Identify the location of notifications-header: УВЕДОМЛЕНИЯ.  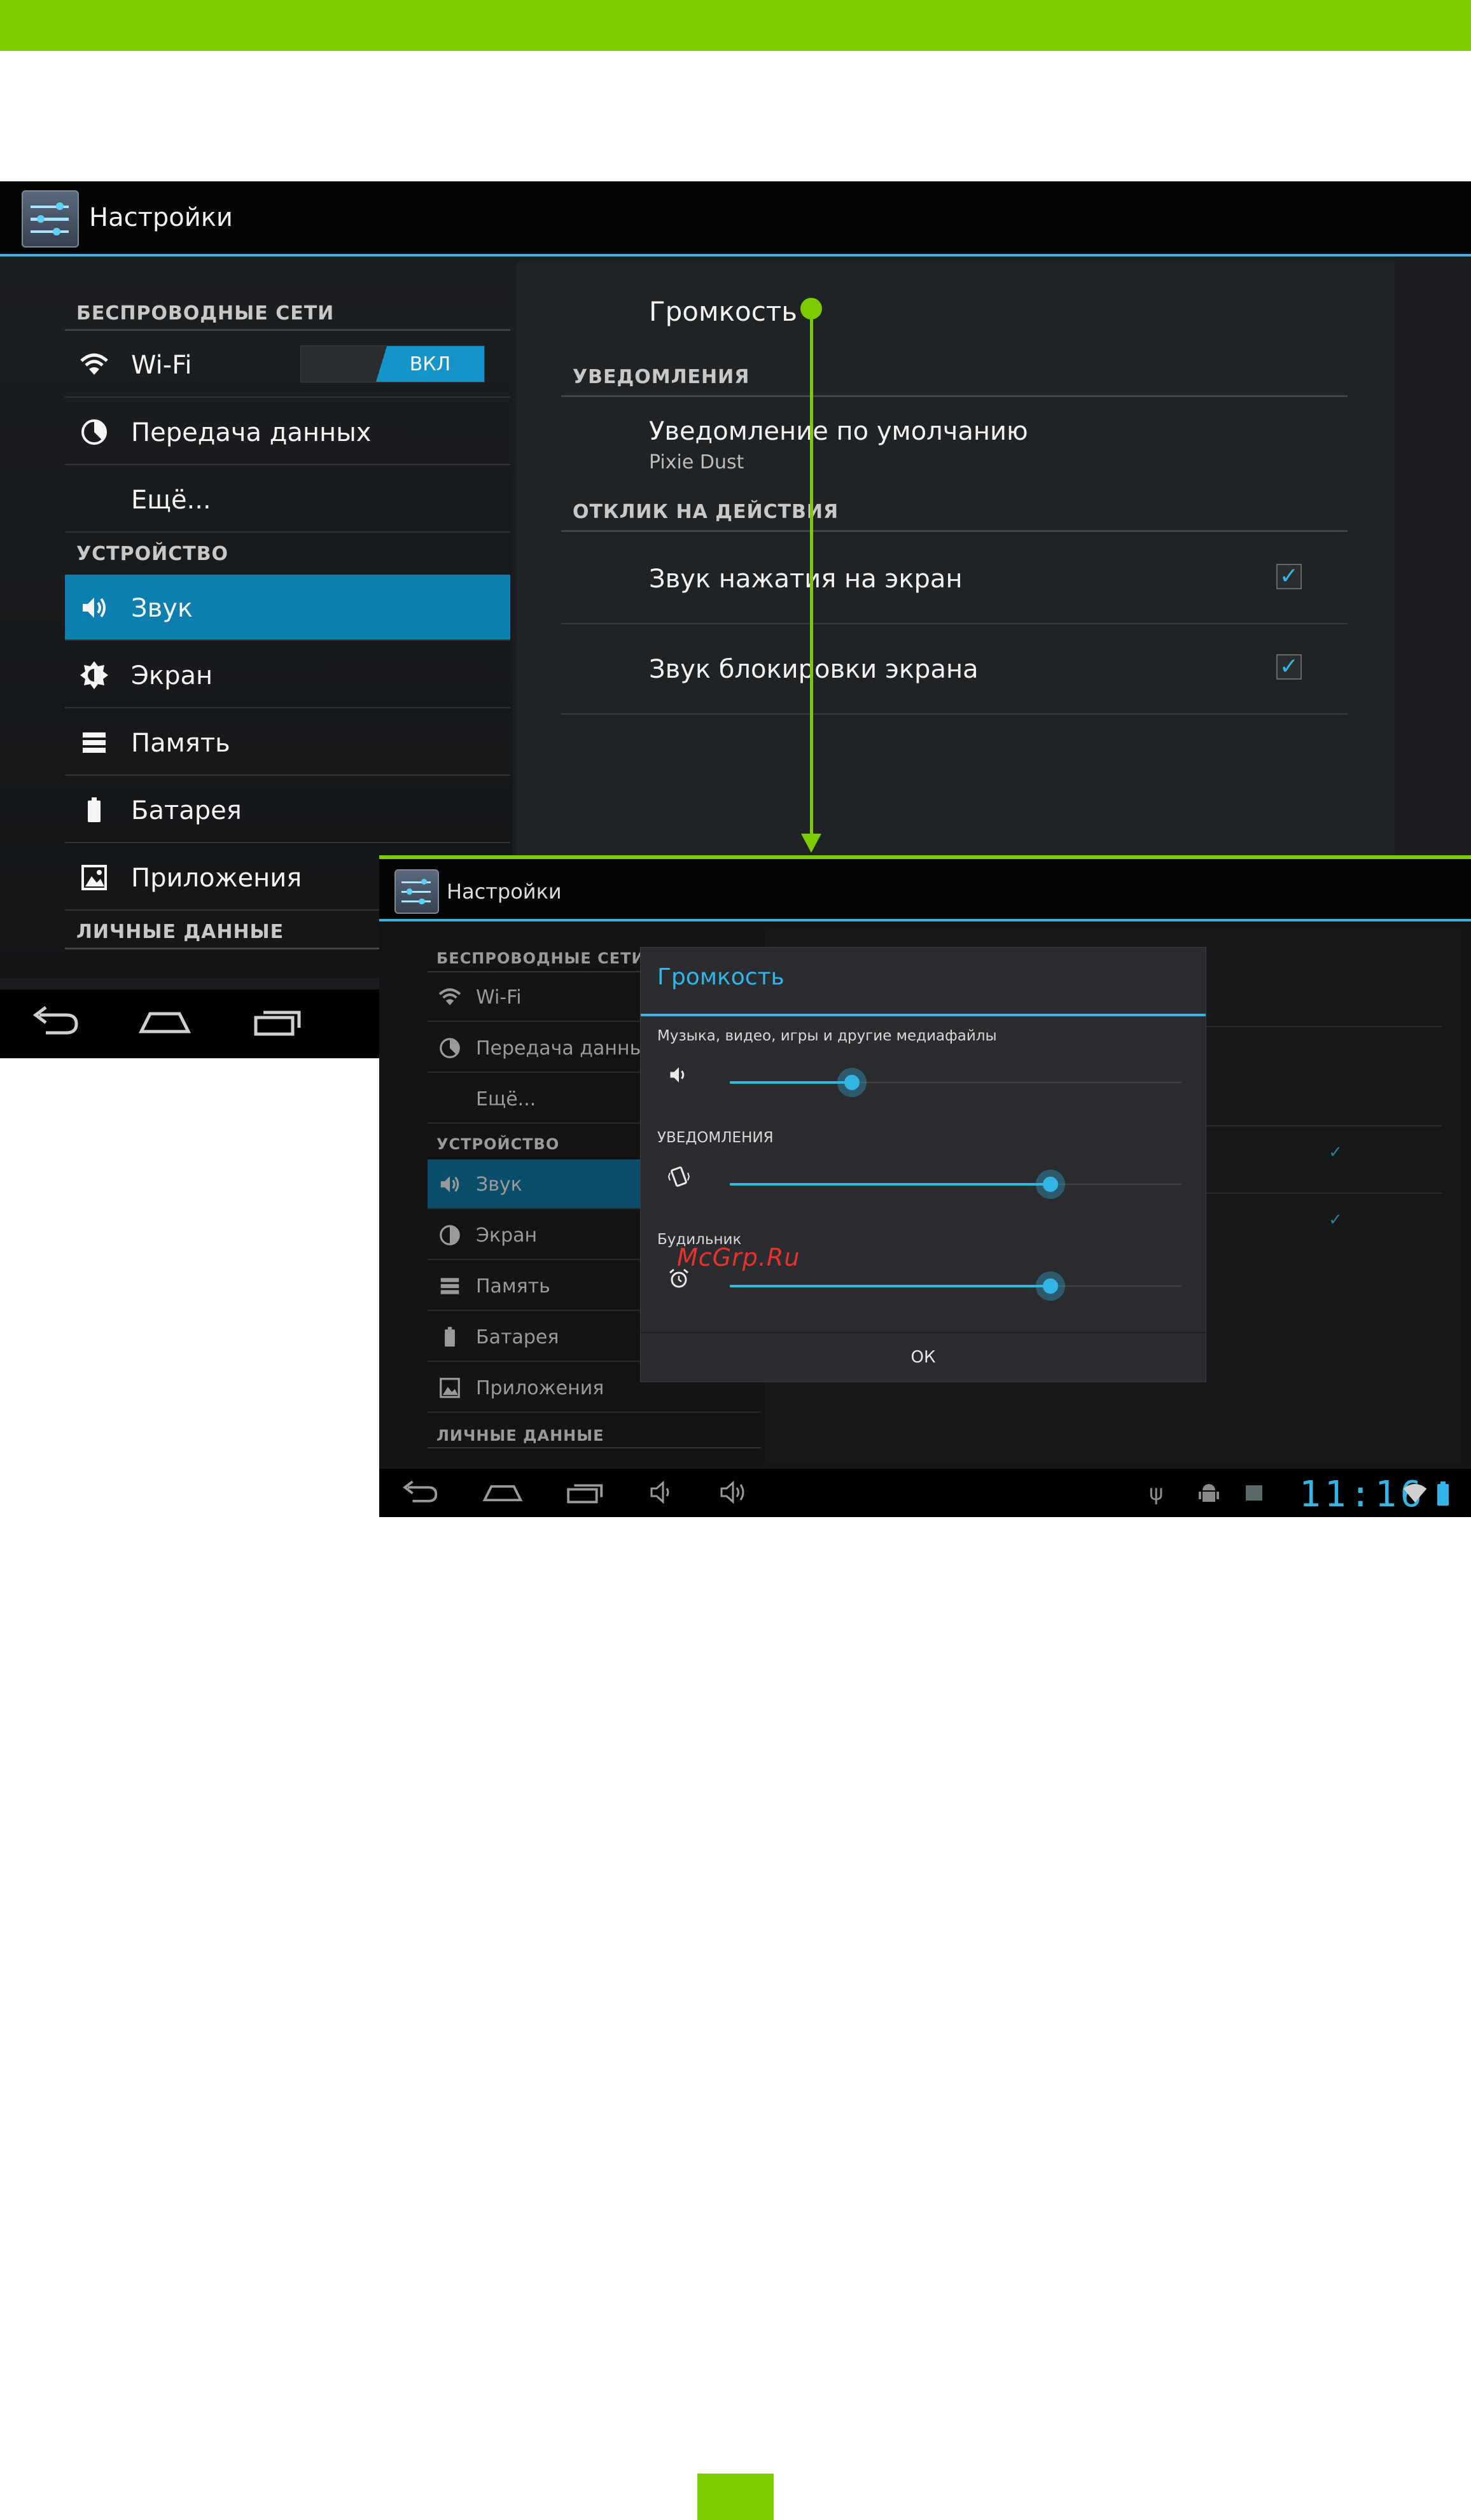
(661, 377).